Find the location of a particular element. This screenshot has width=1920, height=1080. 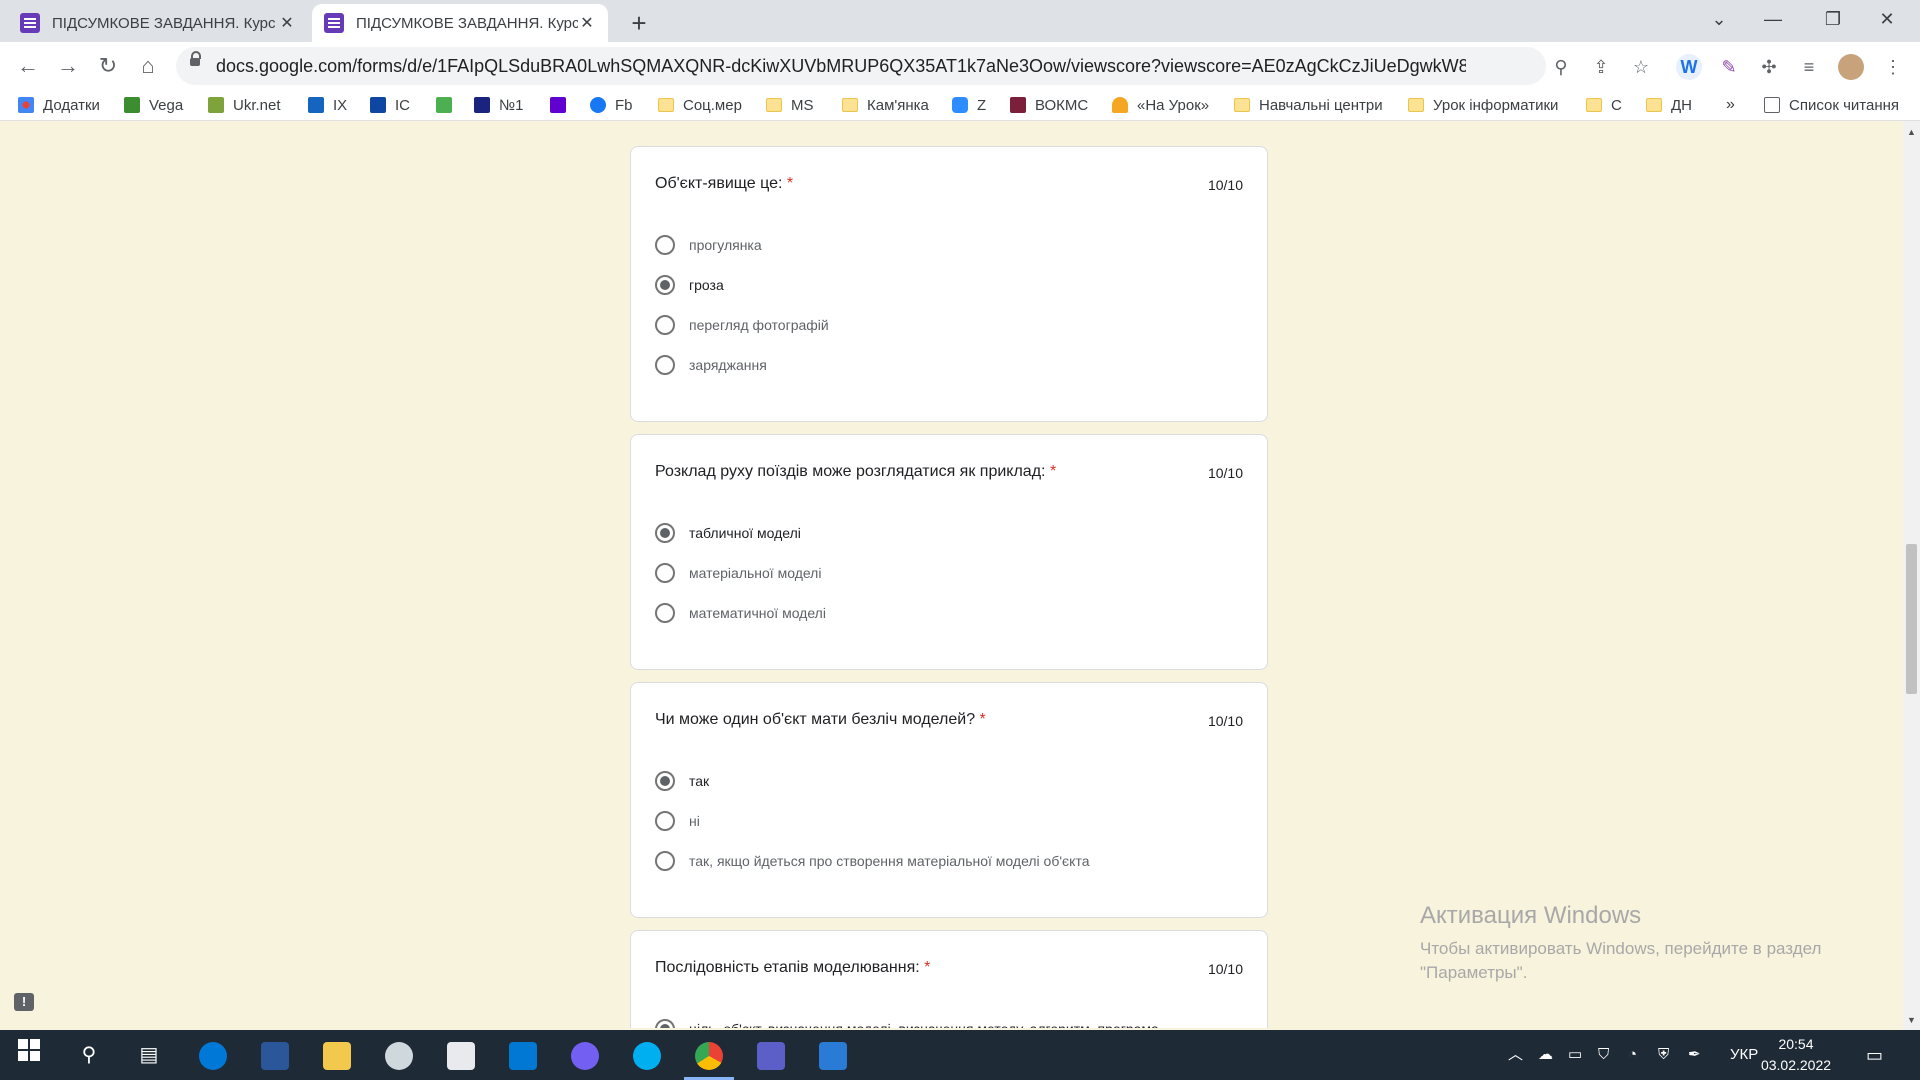

home-icon: ⌂ is located at coordinates (148, 66).